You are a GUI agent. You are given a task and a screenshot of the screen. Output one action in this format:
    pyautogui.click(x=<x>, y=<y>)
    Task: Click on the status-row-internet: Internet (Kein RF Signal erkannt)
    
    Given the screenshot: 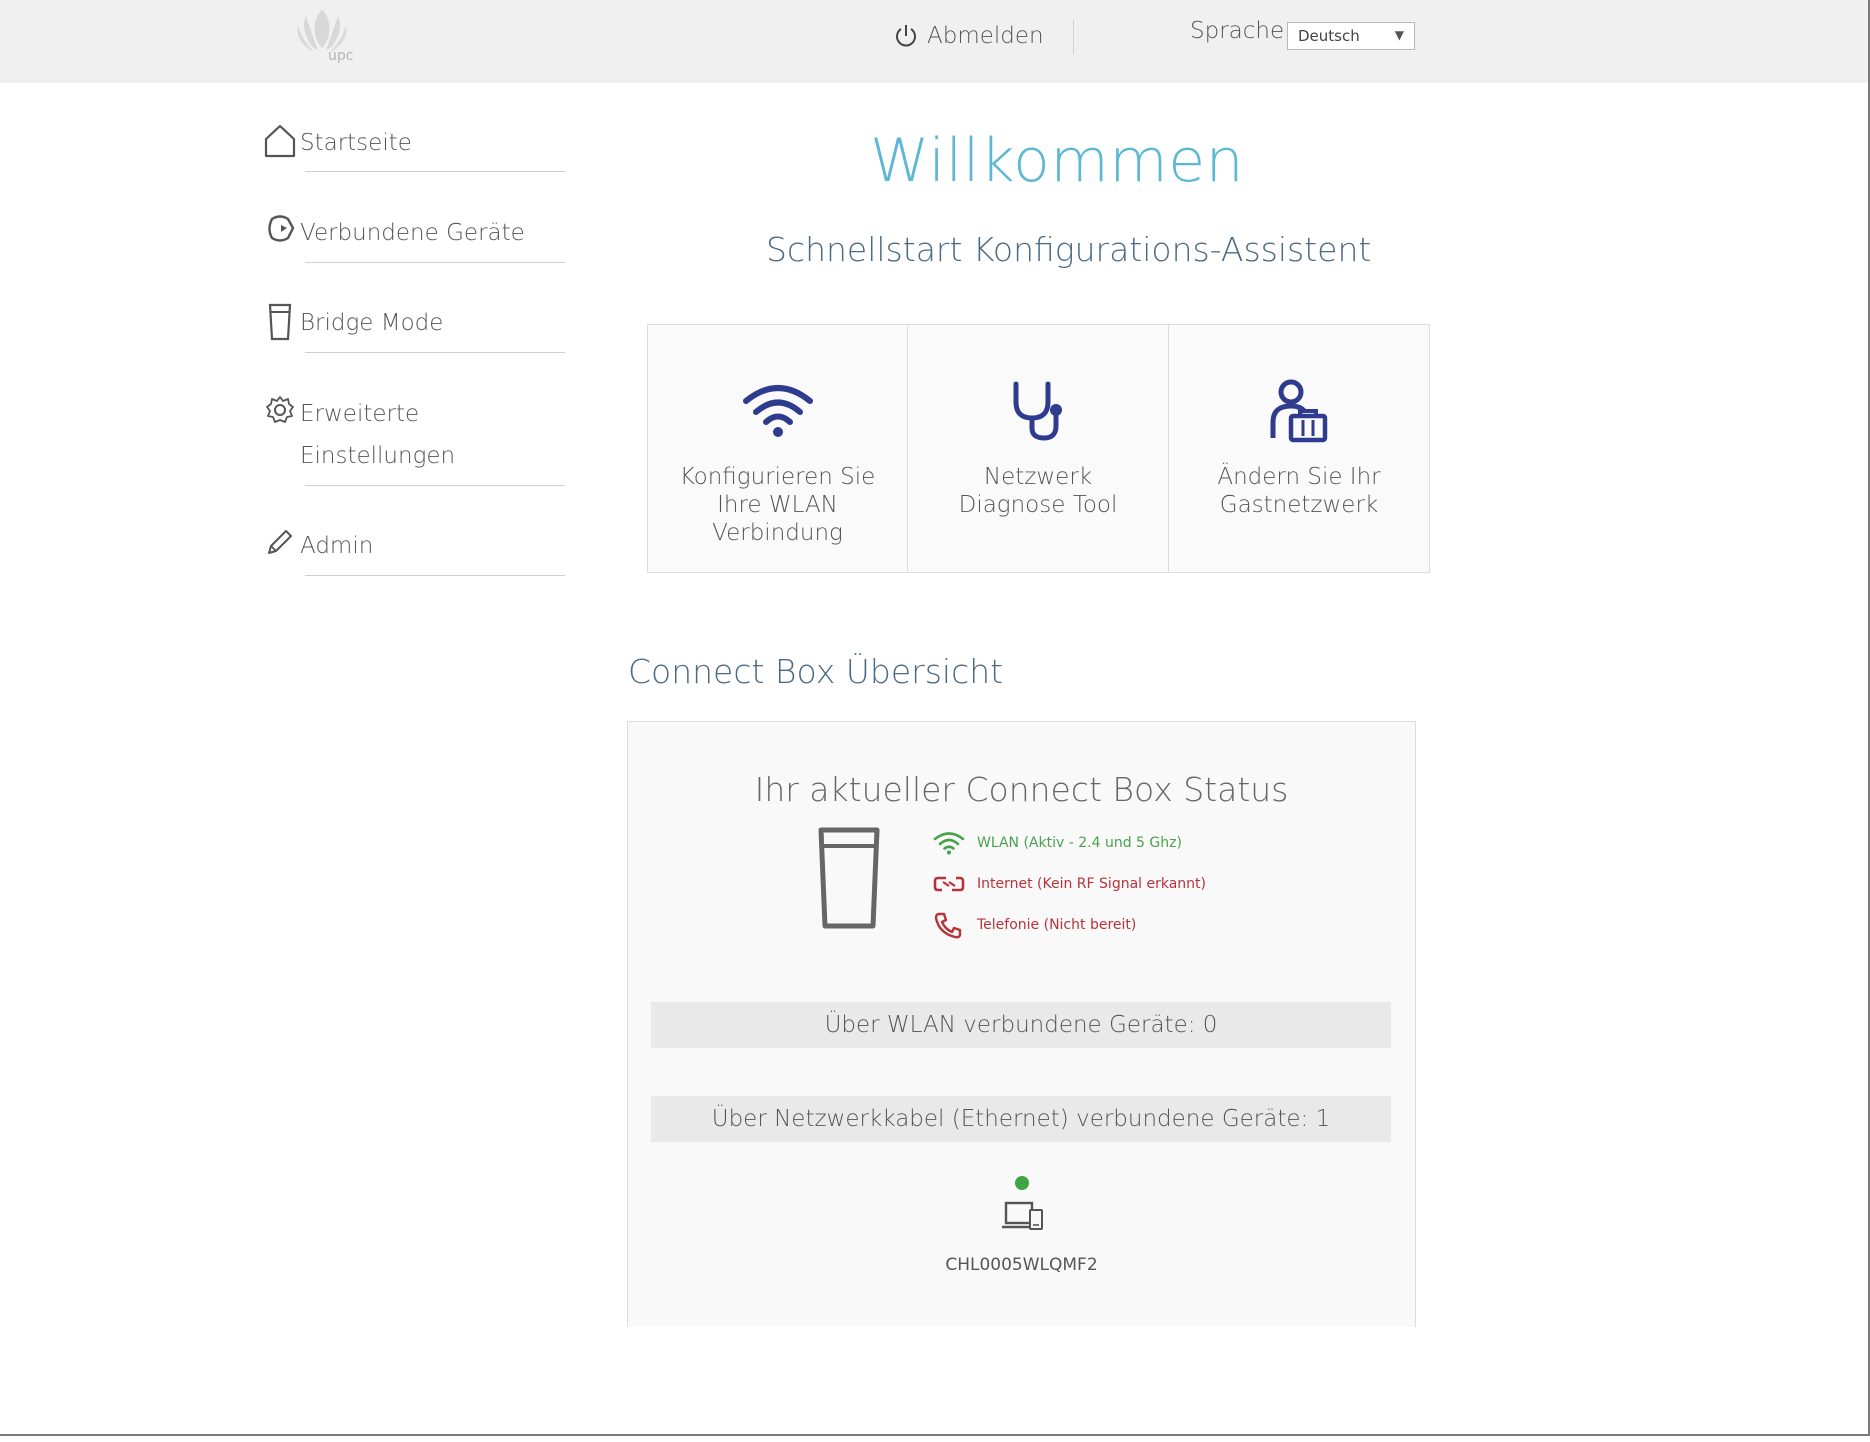 What is the action you would take?
    pyautogui.click(x=1069, y=883)
    